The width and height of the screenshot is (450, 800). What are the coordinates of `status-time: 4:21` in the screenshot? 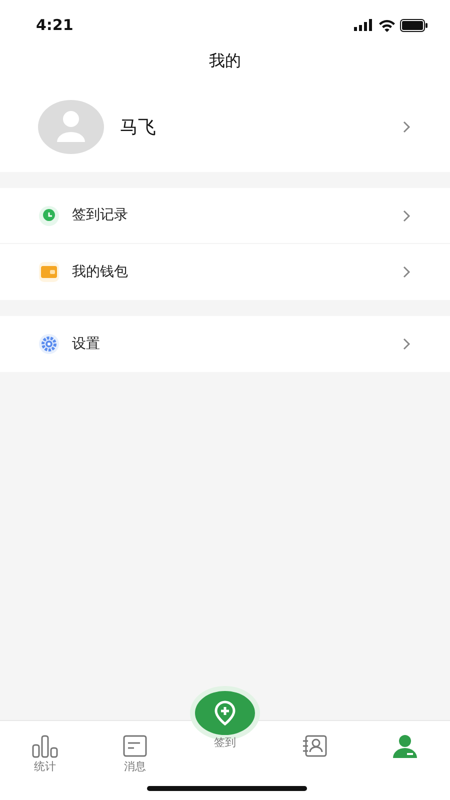 It's located at (55, 25).